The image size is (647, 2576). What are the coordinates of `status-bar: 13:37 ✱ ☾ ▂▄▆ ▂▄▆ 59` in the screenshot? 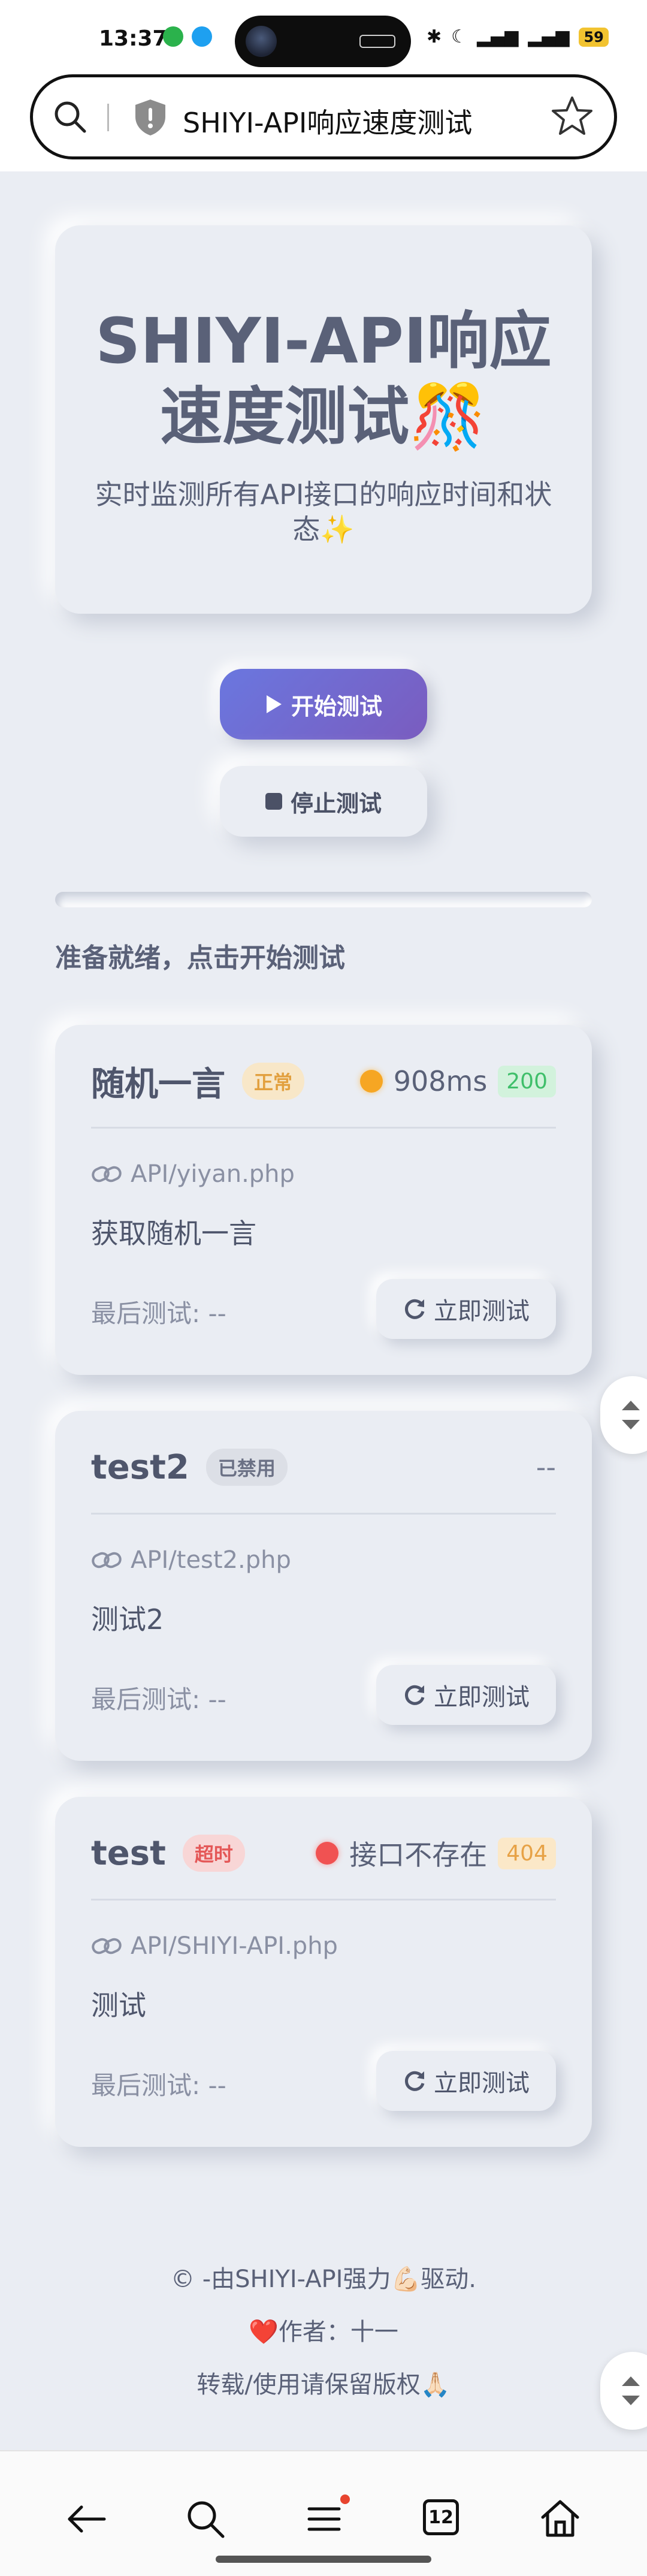 It's located at (323, 36).